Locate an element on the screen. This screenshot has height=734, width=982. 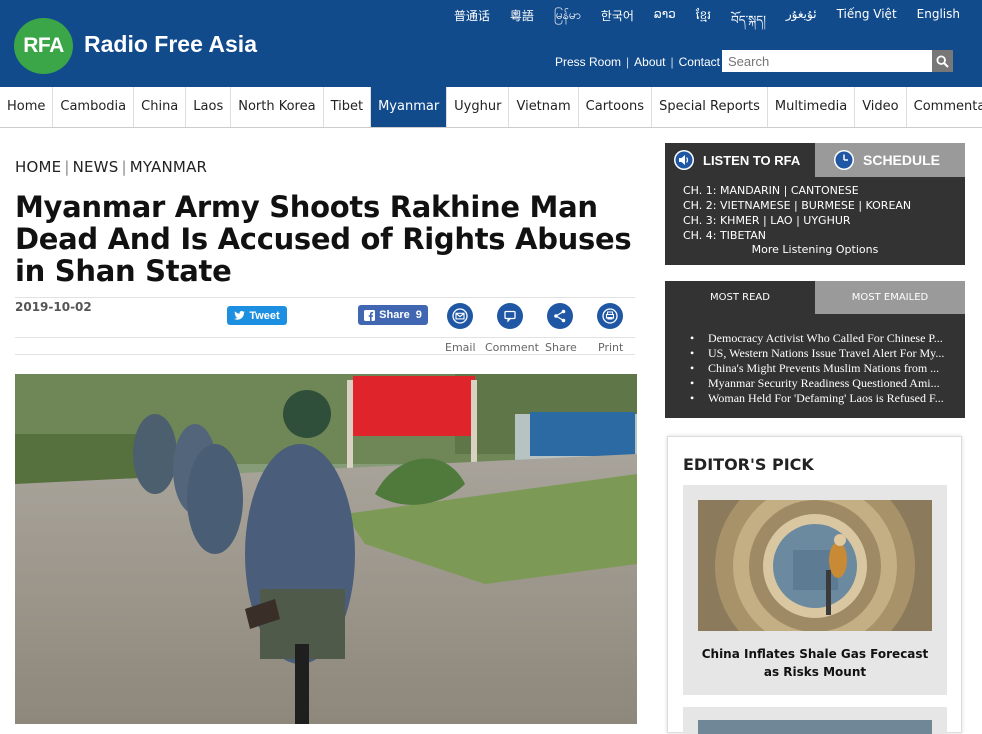
email-label: Email is located at coordinates (460, 347).